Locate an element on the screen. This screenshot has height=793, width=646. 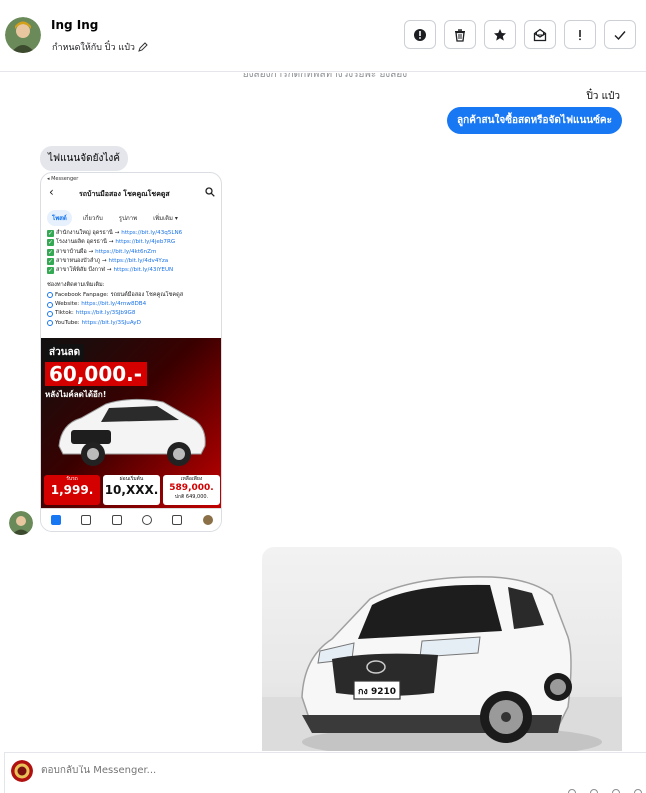
branch-link: https://bit.ly/4jeb7RG is located at coordinates (145, 242).